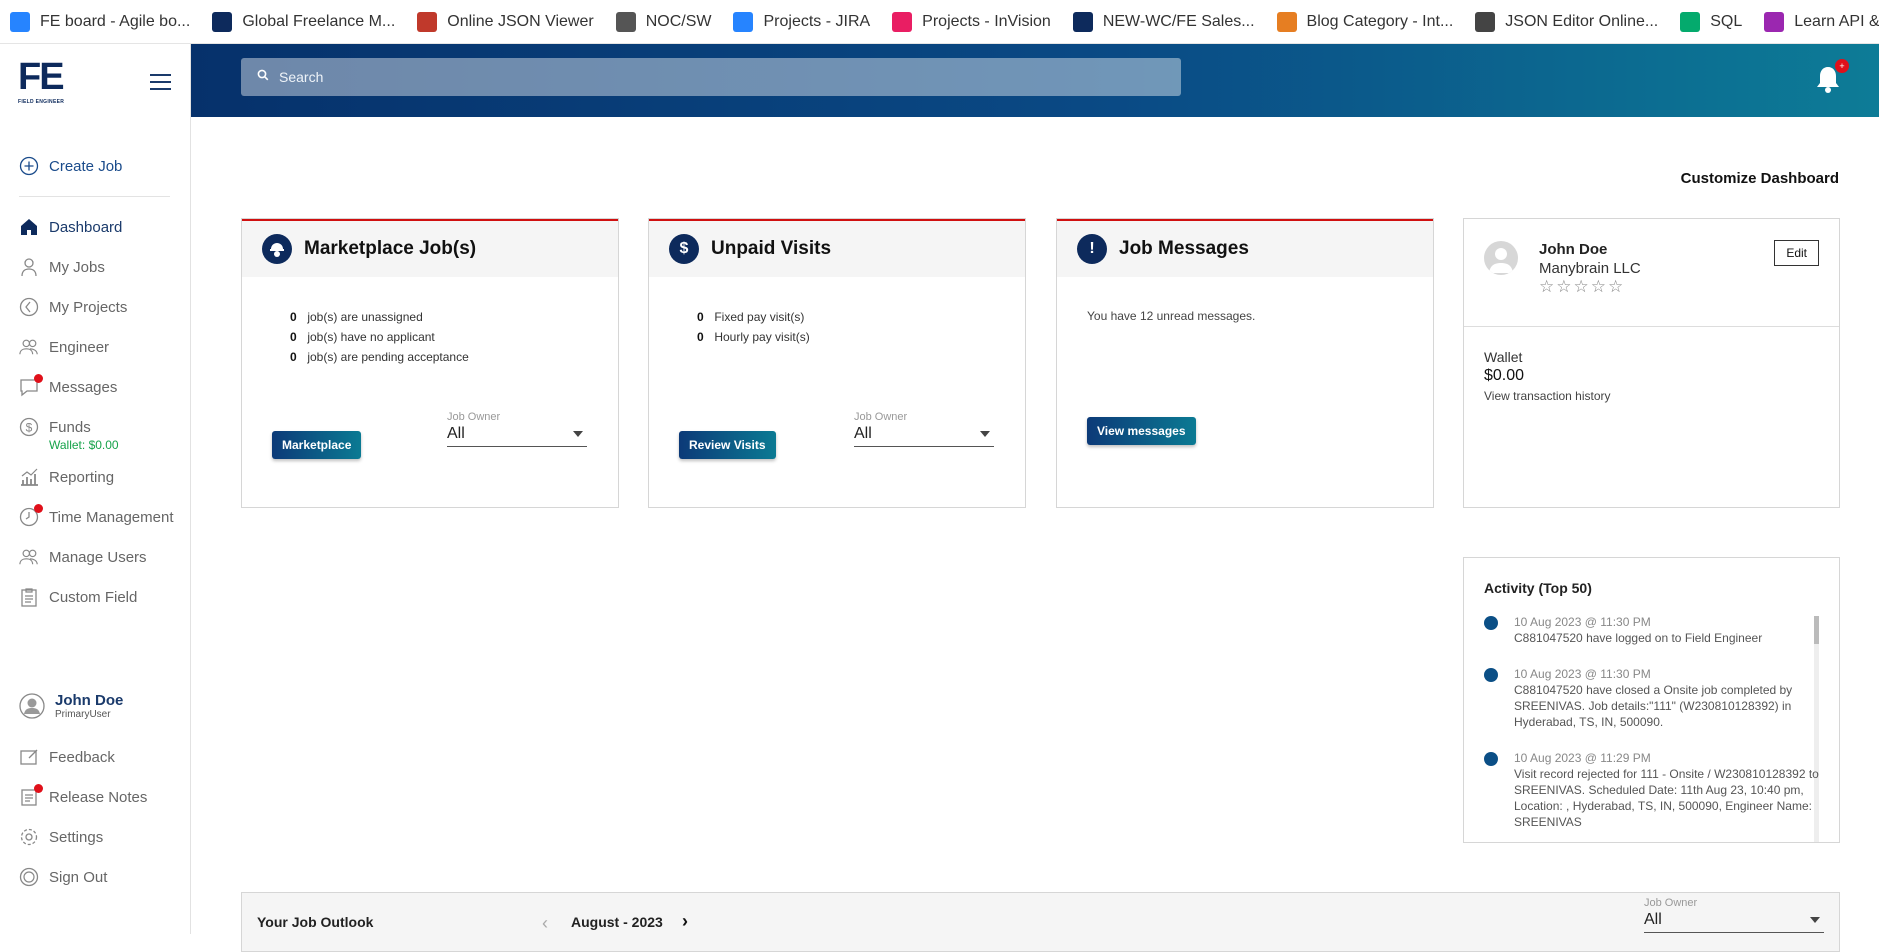 The width and height of the screenshot is (1879, 952). Describe the element at coordinates (902, 21) in the screenshot. I see `invision-icon` at that location.